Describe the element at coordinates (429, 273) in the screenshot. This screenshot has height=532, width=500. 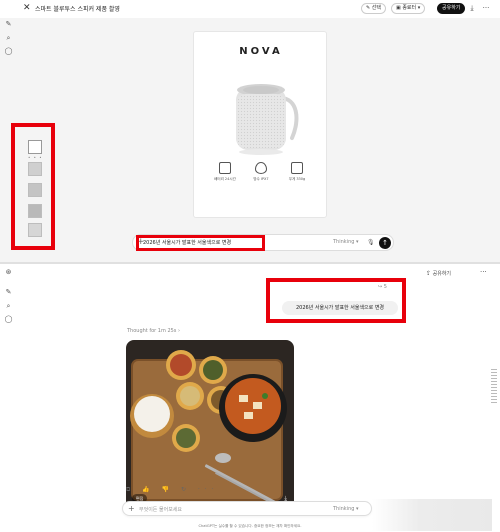
I see `share-icon: ⇪` at that location.